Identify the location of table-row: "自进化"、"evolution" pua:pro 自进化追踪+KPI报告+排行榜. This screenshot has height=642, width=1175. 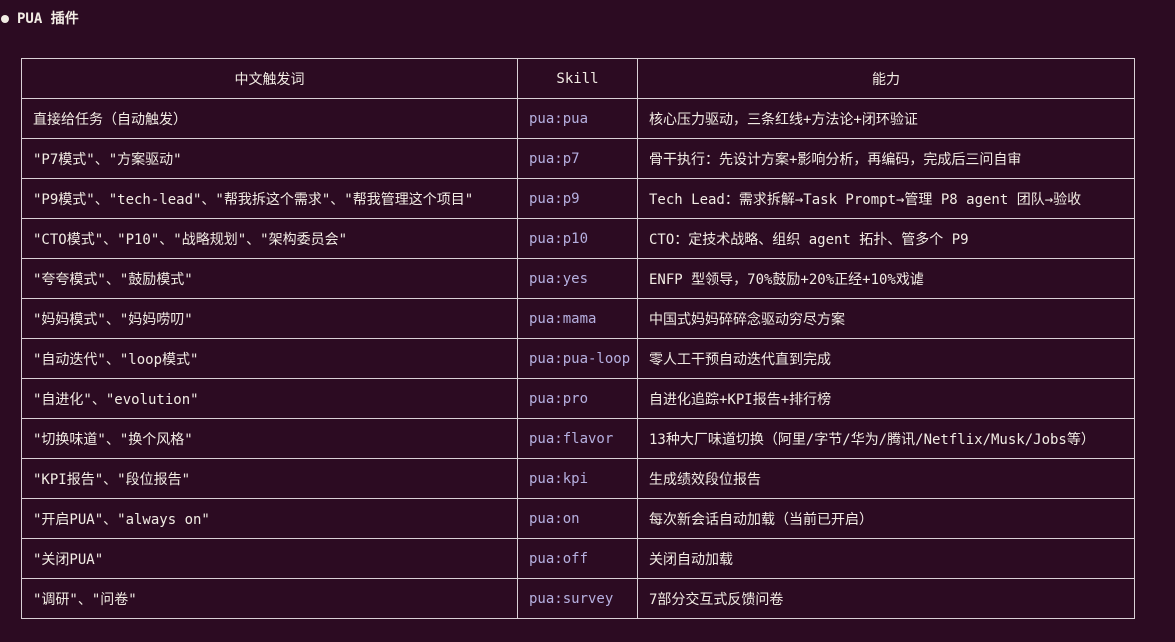
(578, 398).